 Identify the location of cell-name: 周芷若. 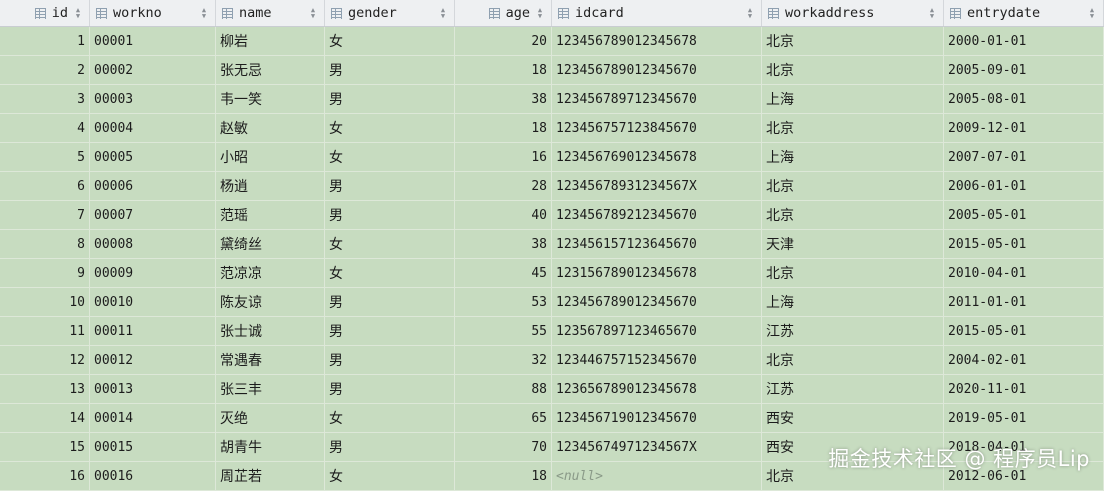
(270, 476).